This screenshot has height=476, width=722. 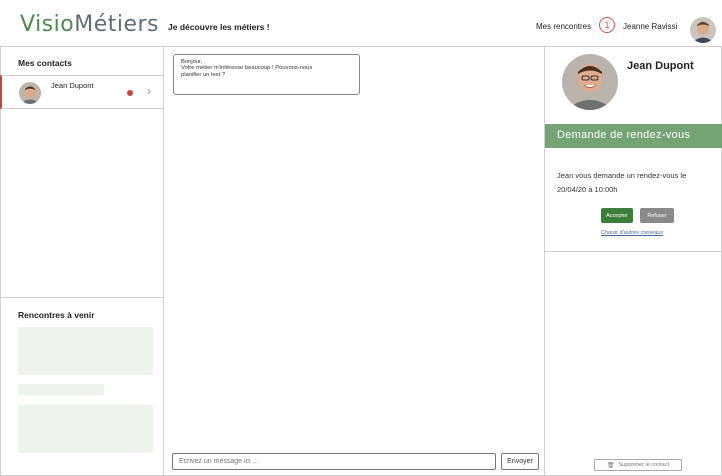 What do you see at coordinates (633, 136) in the screenshot?
I see `appointment-request-header: Demande de rendez-vous` at bounding box center [633, 136].